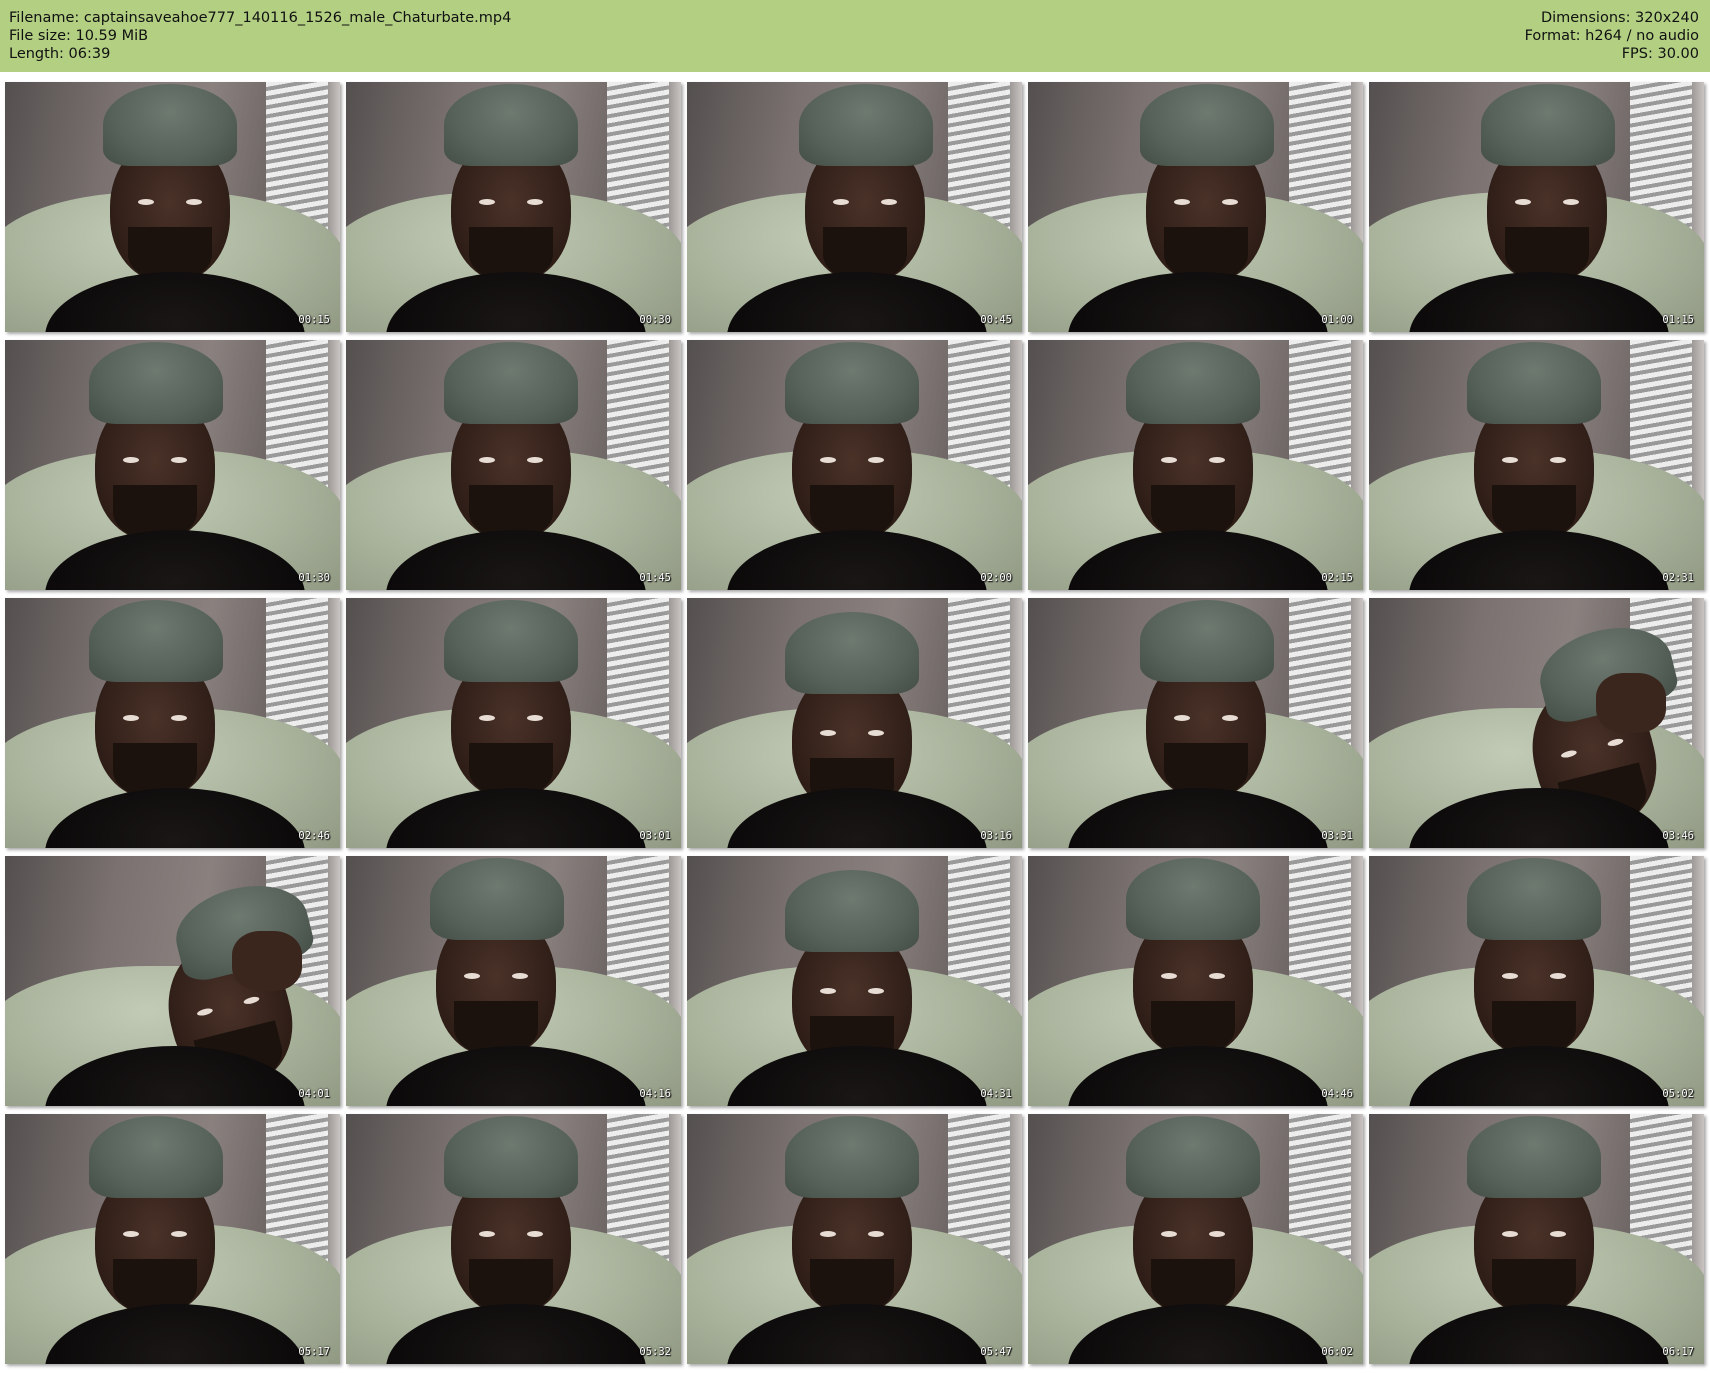 Image resolution: width=1710 pixels, height=1373 pixels. I want to click on thumbnail-timestamp: 05:02, so click(1678, 1094).